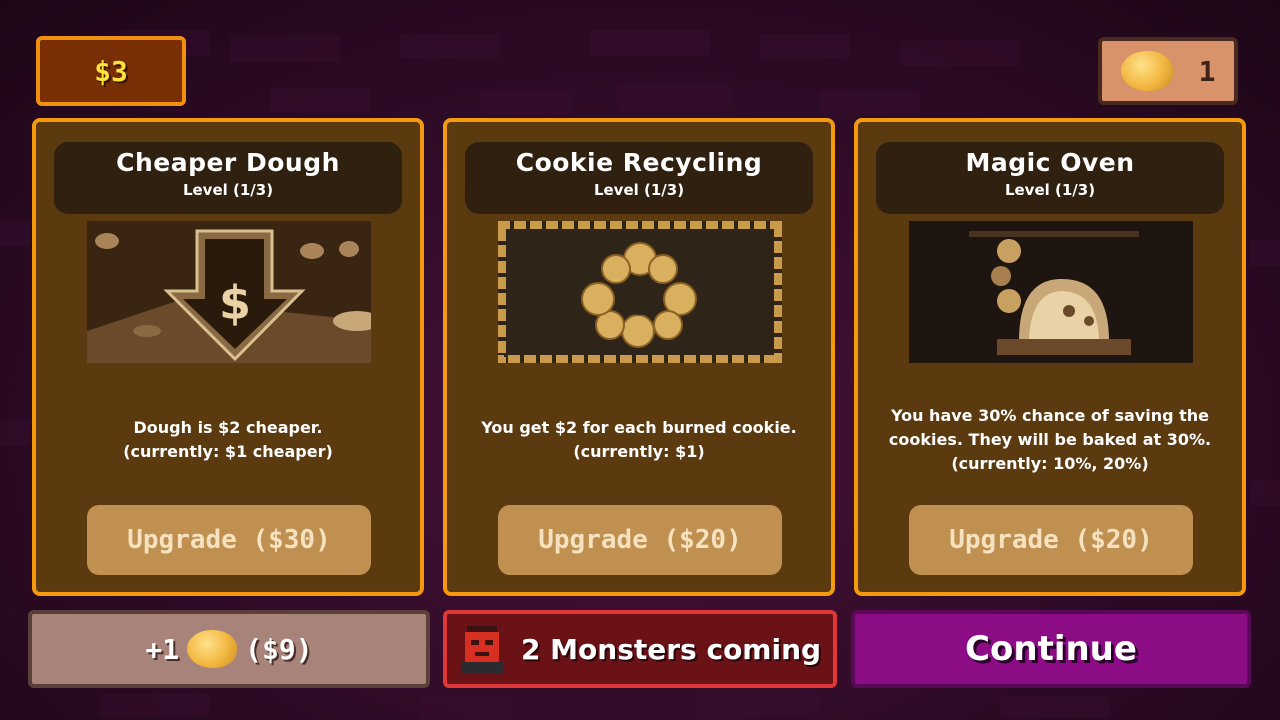 The height and width of the screenshot is (720, 1280). Describe the element at coordinates (639, 162) in the screenshot. I see `card-title: Cookie Recycling` at that location.